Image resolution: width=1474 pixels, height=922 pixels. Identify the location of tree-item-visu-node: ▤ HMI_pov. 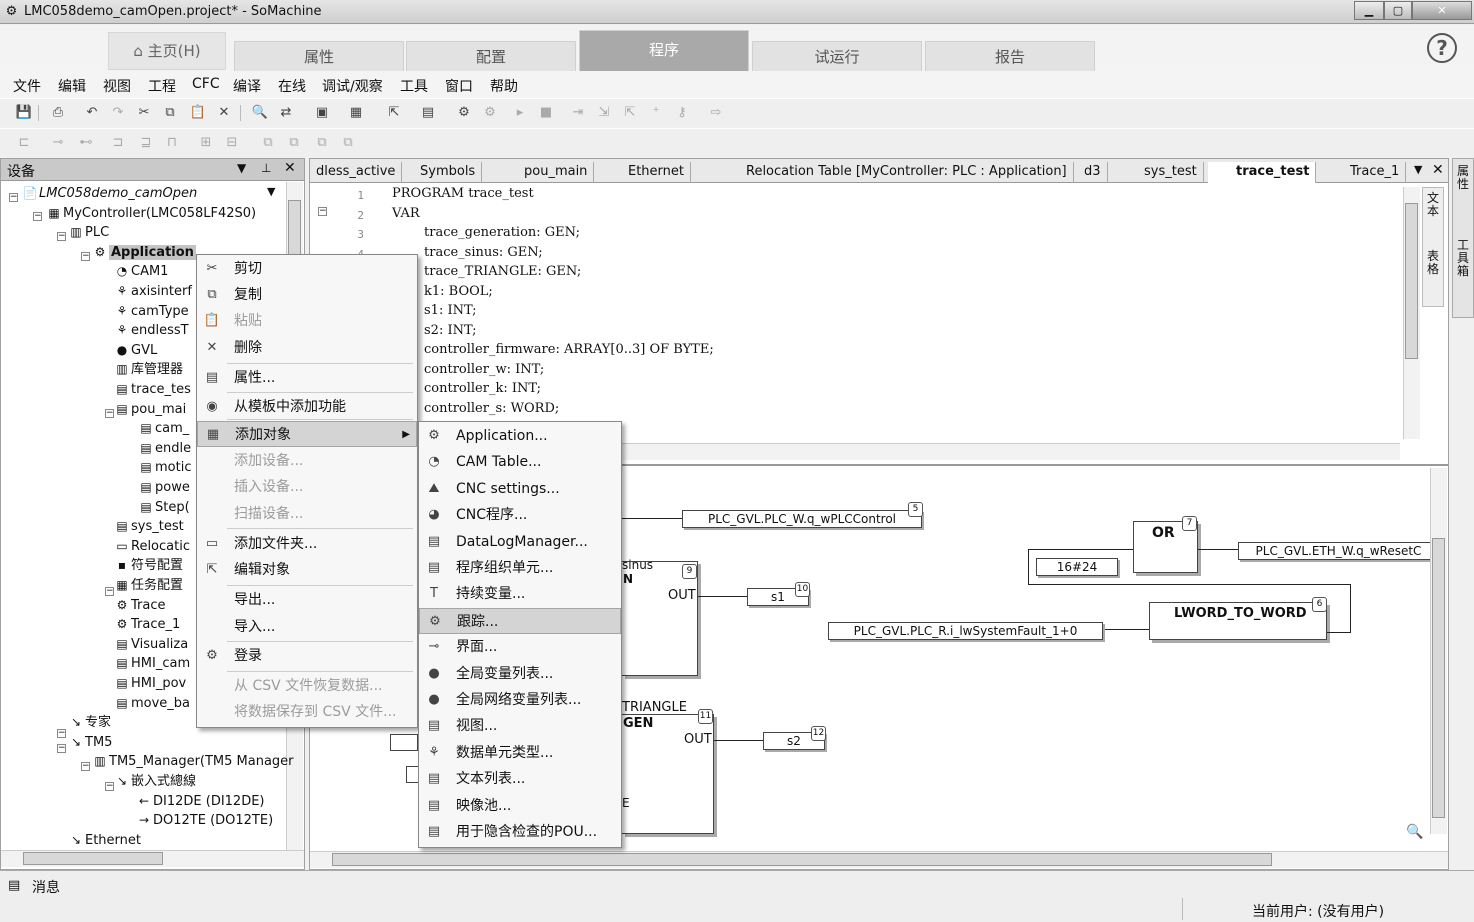
(149, 683).